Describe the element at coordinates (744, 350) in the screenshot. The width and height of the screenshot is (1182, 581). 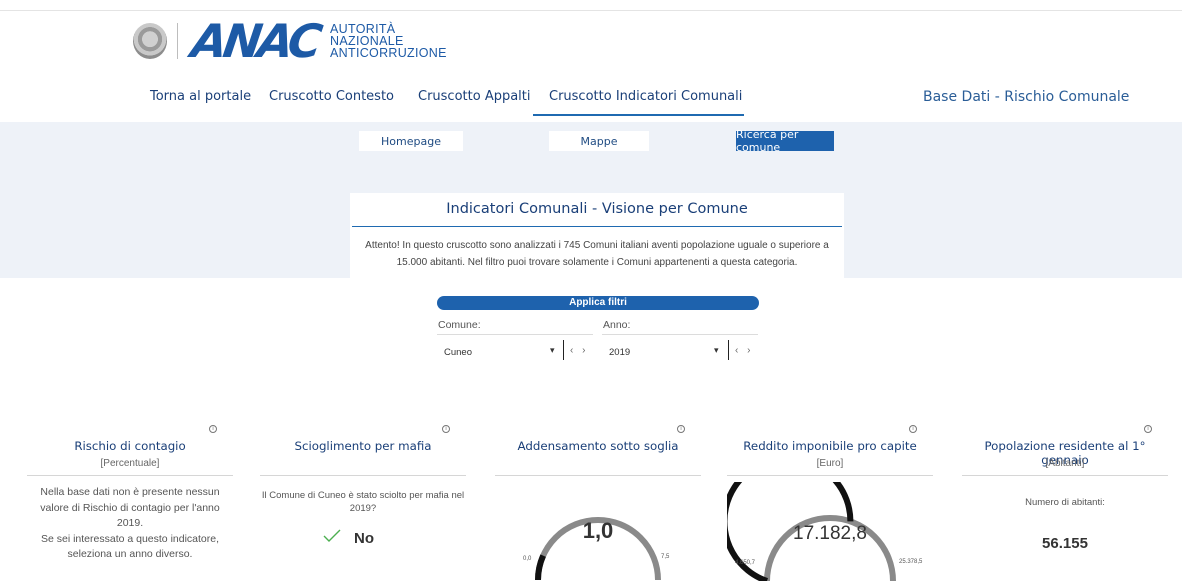
I see `anno-prev-next-arrows-icon: ‹ ›` at that location.